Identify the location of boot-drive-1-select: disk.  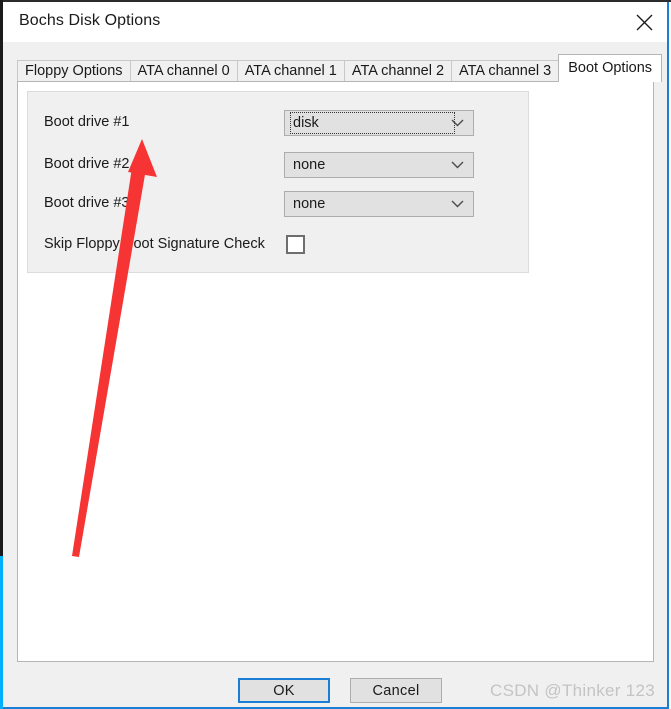
(379, 123).